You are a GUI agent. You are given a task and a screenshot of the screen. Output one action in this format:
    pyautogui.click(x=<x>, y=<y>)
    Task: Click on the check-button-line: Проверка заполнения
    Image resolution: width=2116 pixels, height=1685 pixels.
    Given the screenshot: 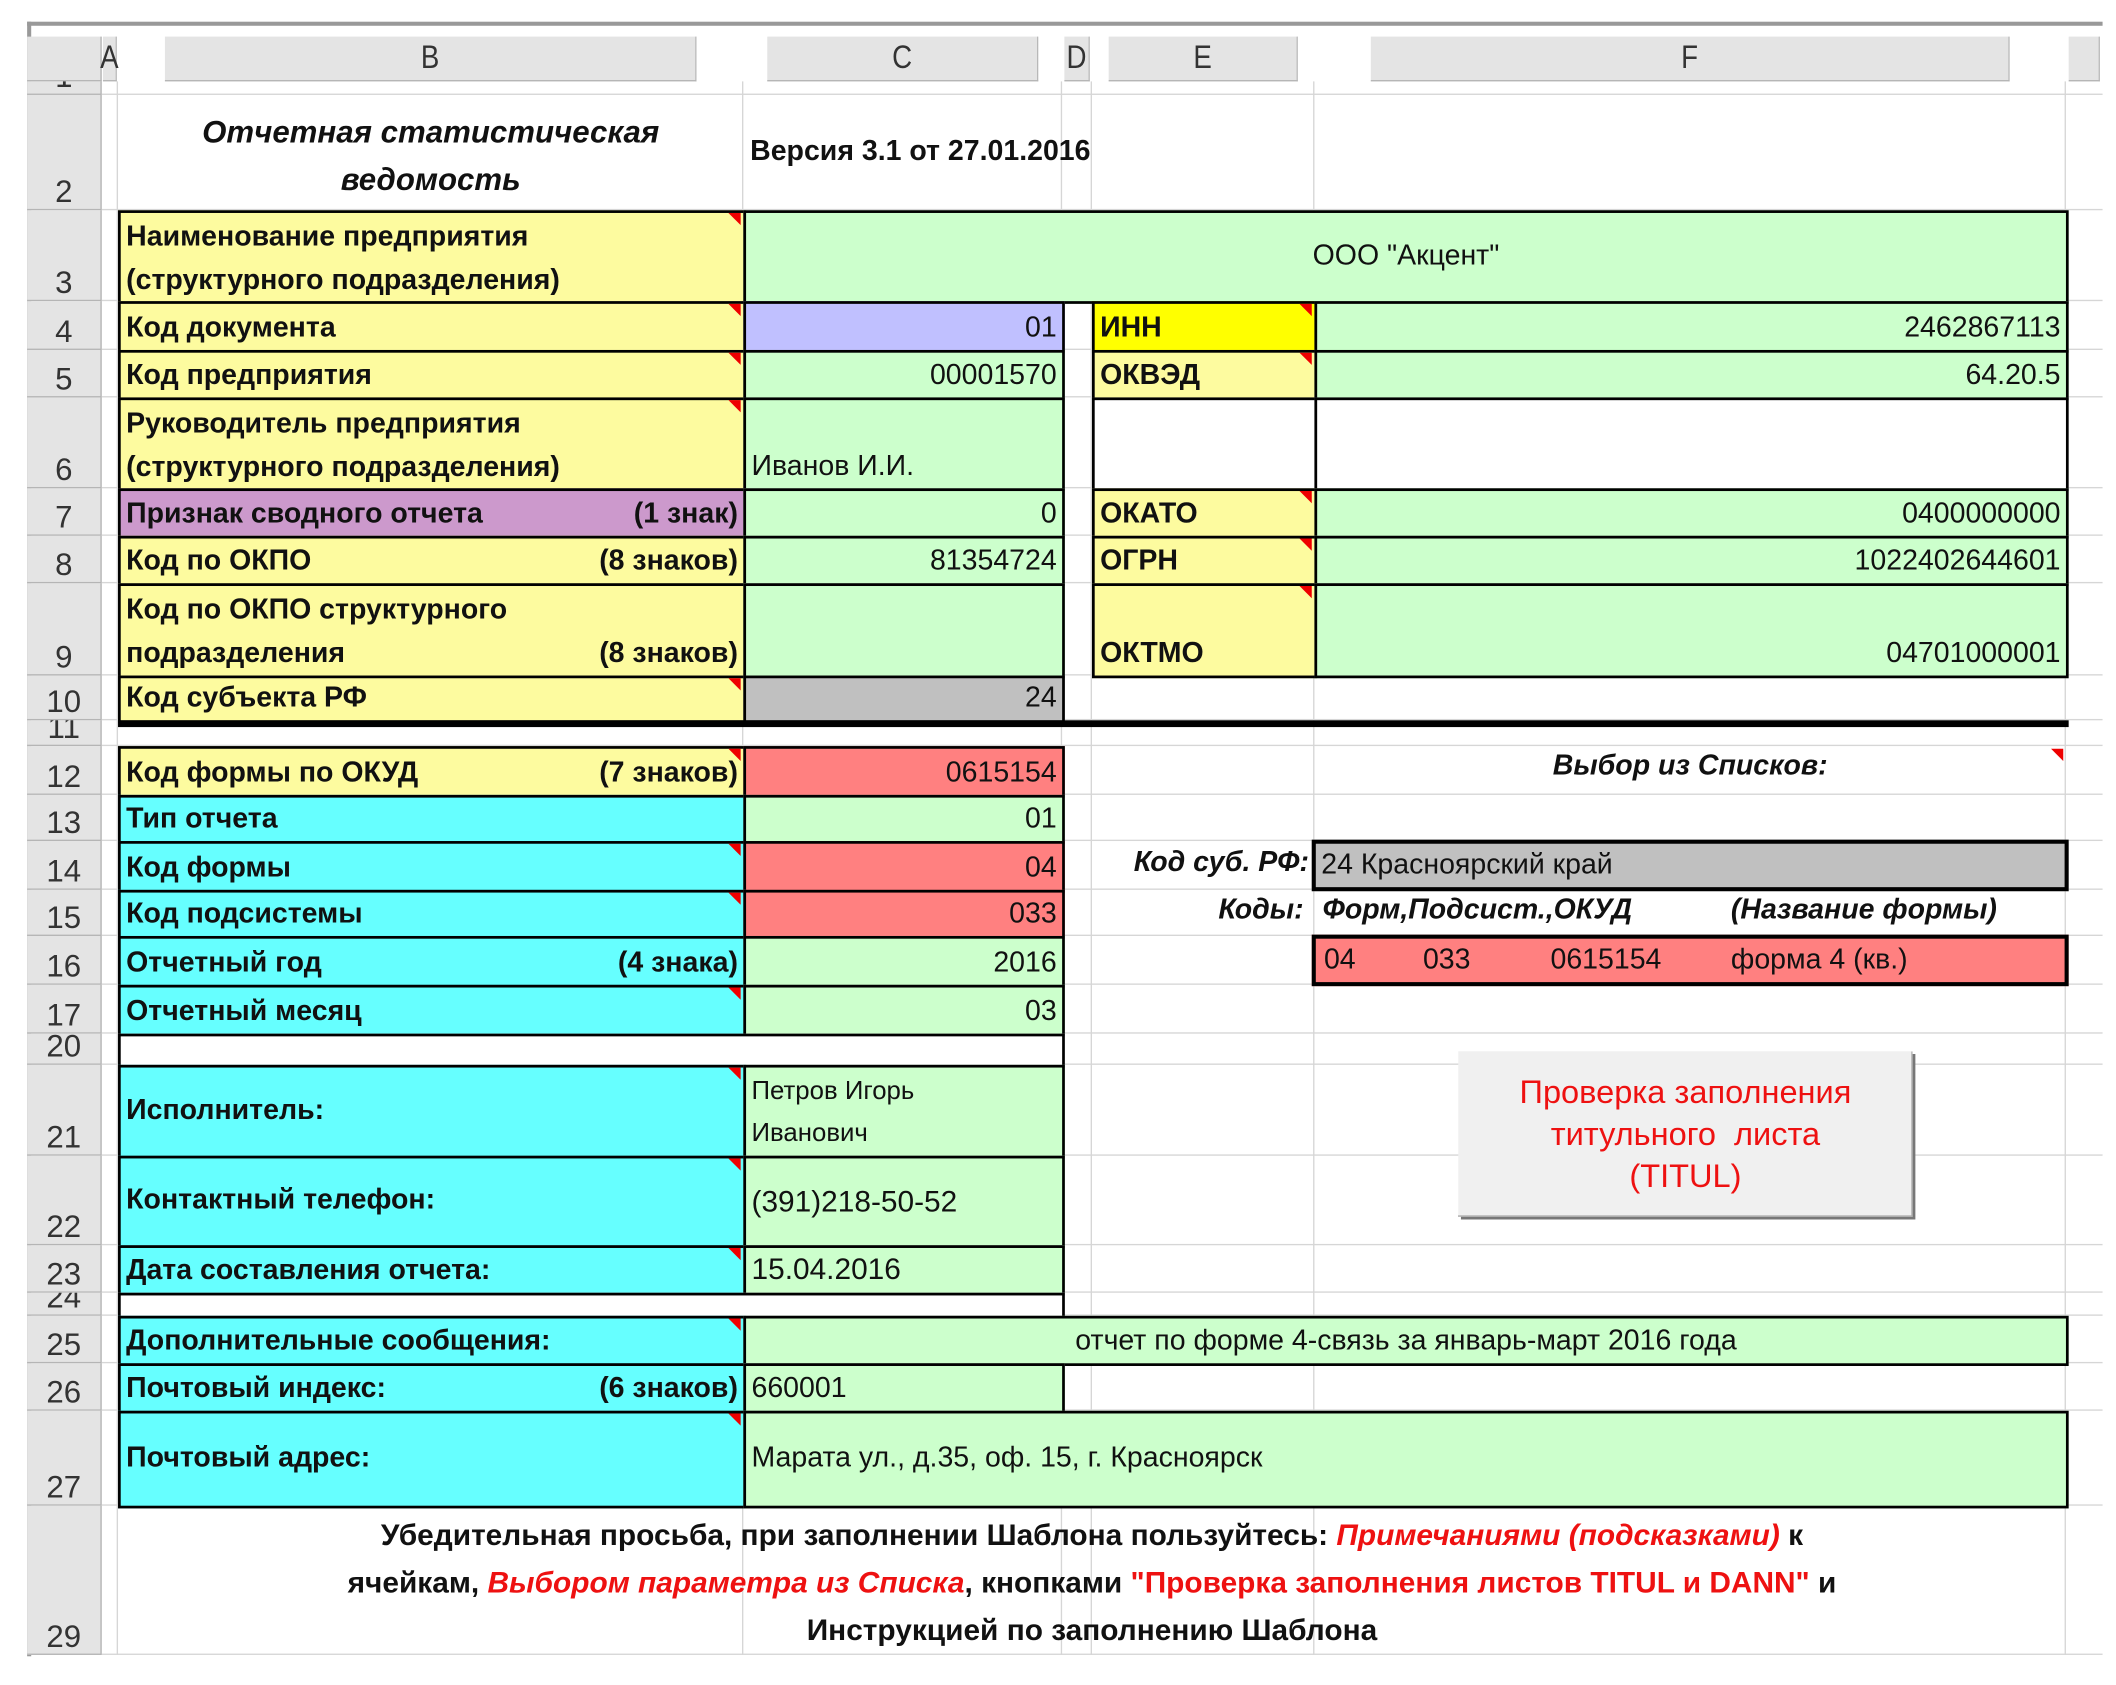 What is the action you would take?
    pyautogui.click(x=1685, y=1092)
    